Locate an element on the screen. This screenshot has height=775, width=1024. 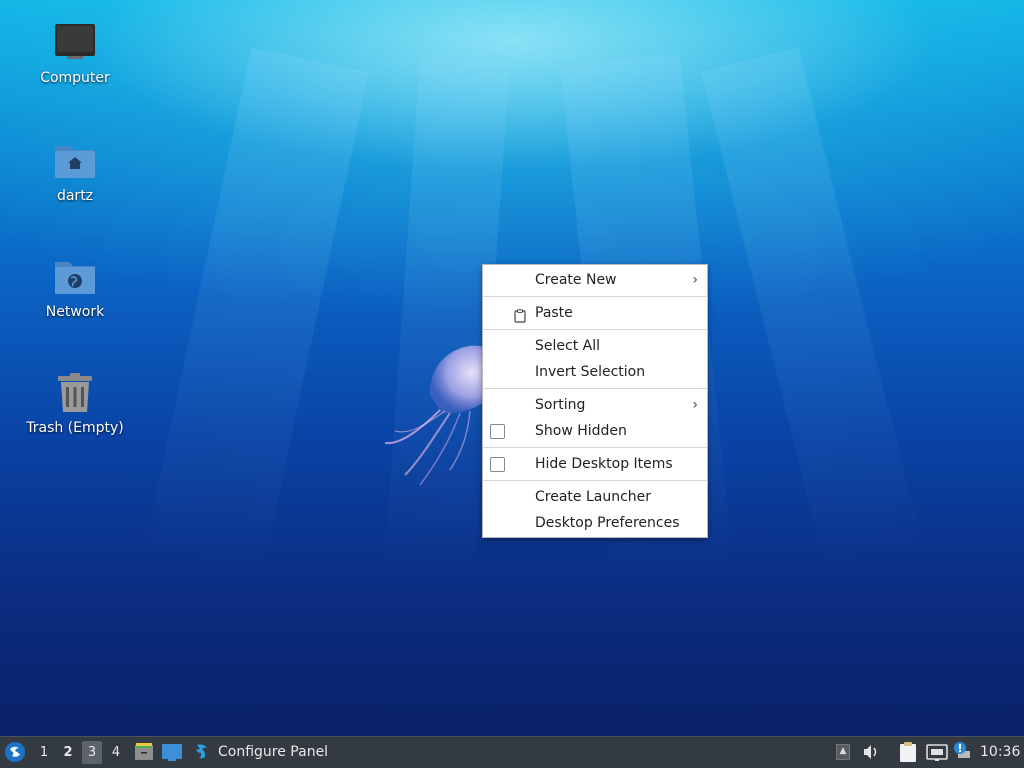
lubuntu-logo-icon is located at coordinates (15, 752).